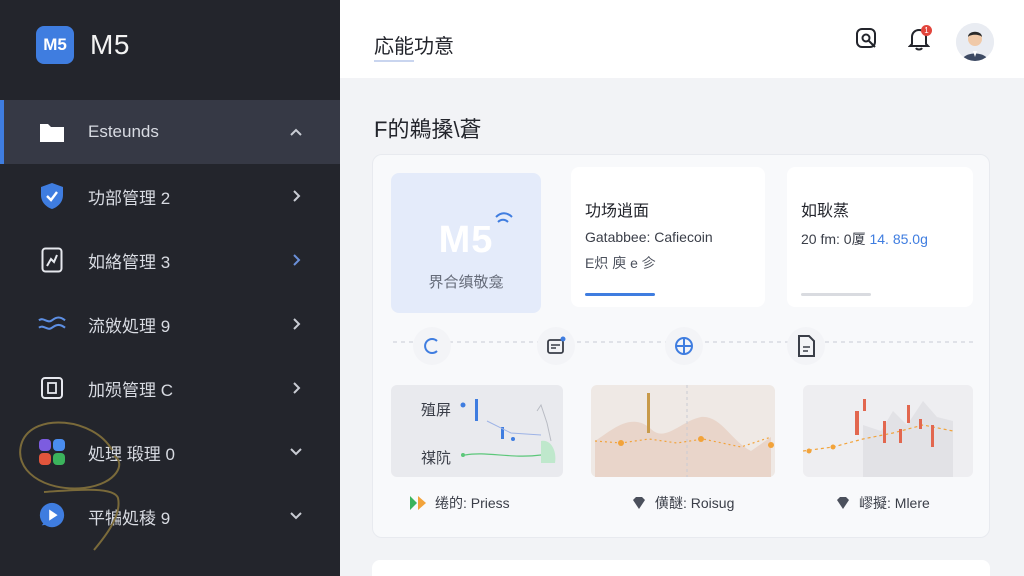 The height and width of the screenshot is (576, 1024). I want to click on chart-caption-text: 僙醚: Roisug, so click(695, 503).